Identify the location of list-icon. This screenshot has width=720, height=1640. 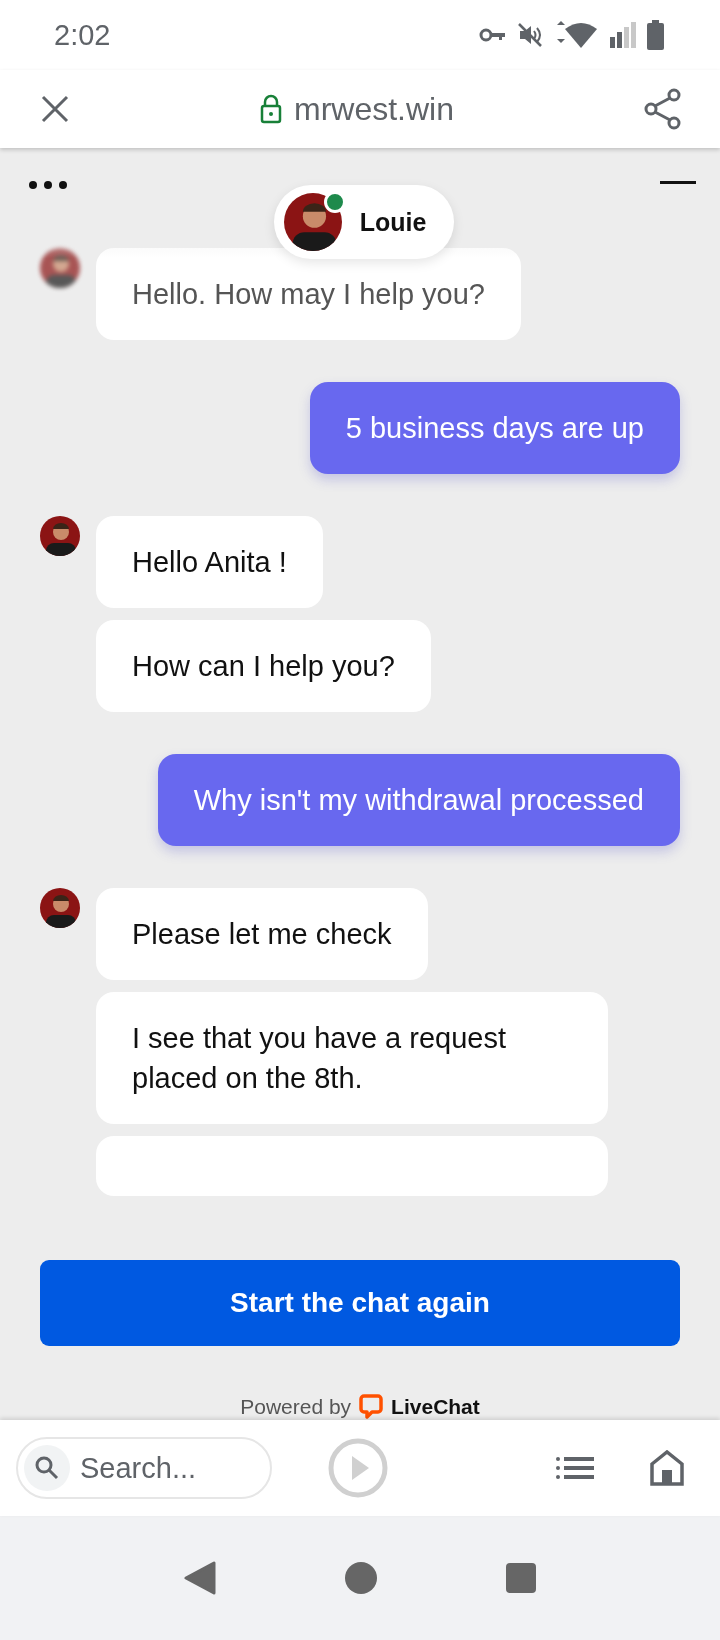
(575, 1468).